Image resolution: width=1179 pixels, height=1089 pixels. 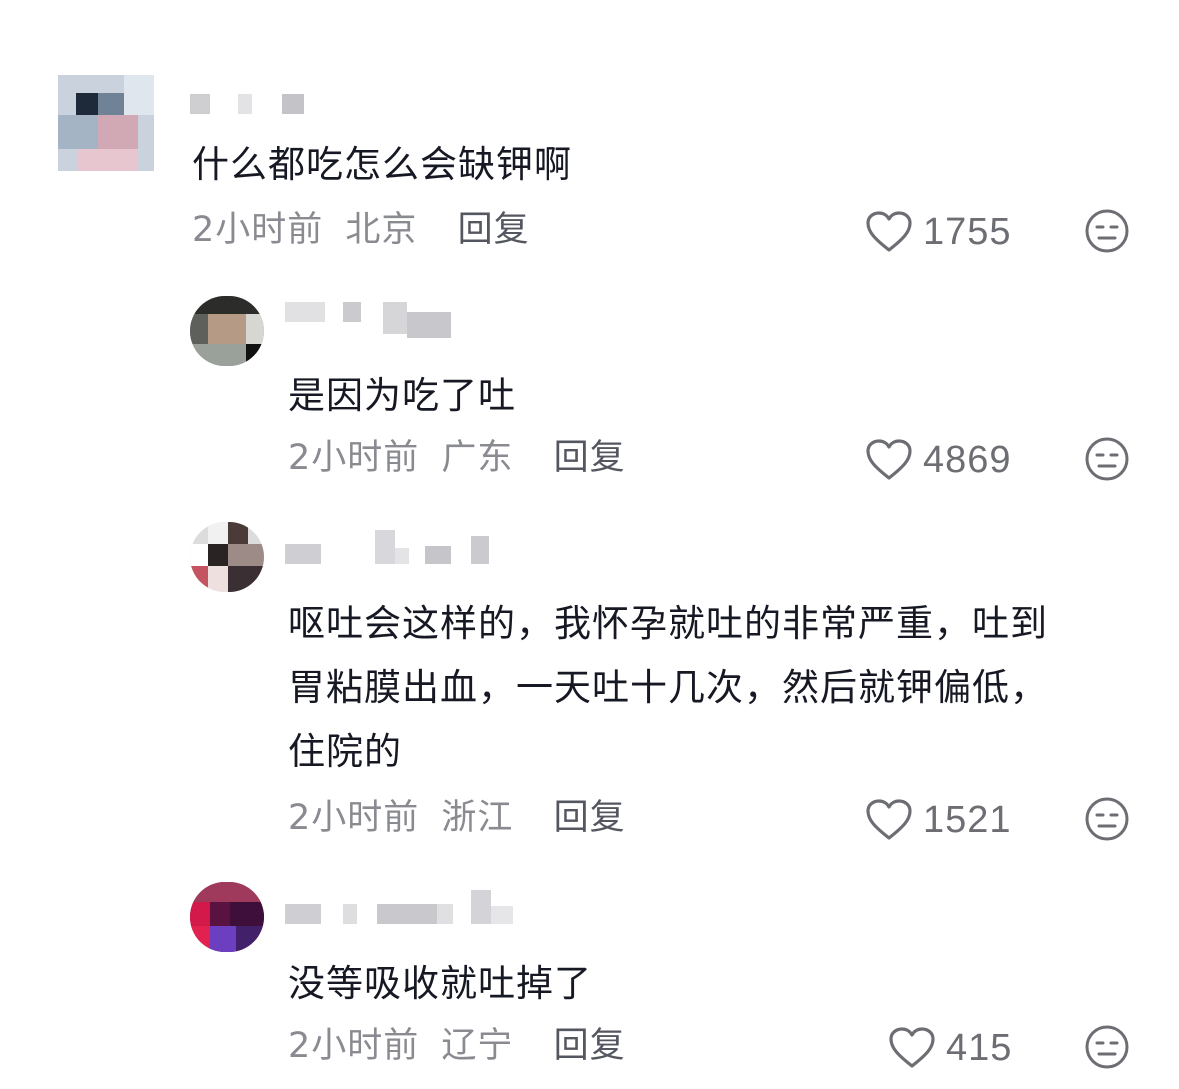 I want to click on like-button: 4869, so click(x=938, y=460).